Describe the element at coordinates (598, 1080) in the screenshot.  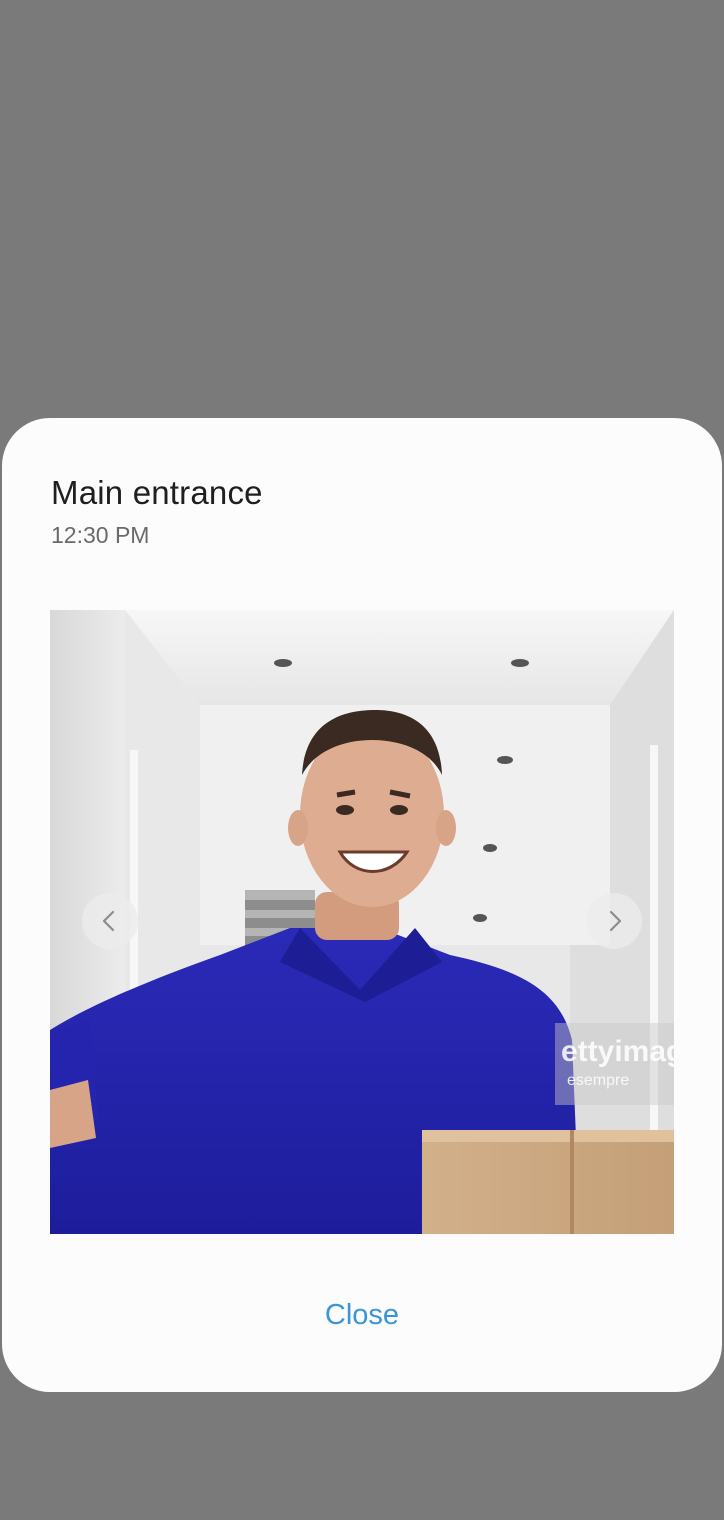
I see `watermark-subtext: esempre` at that location.